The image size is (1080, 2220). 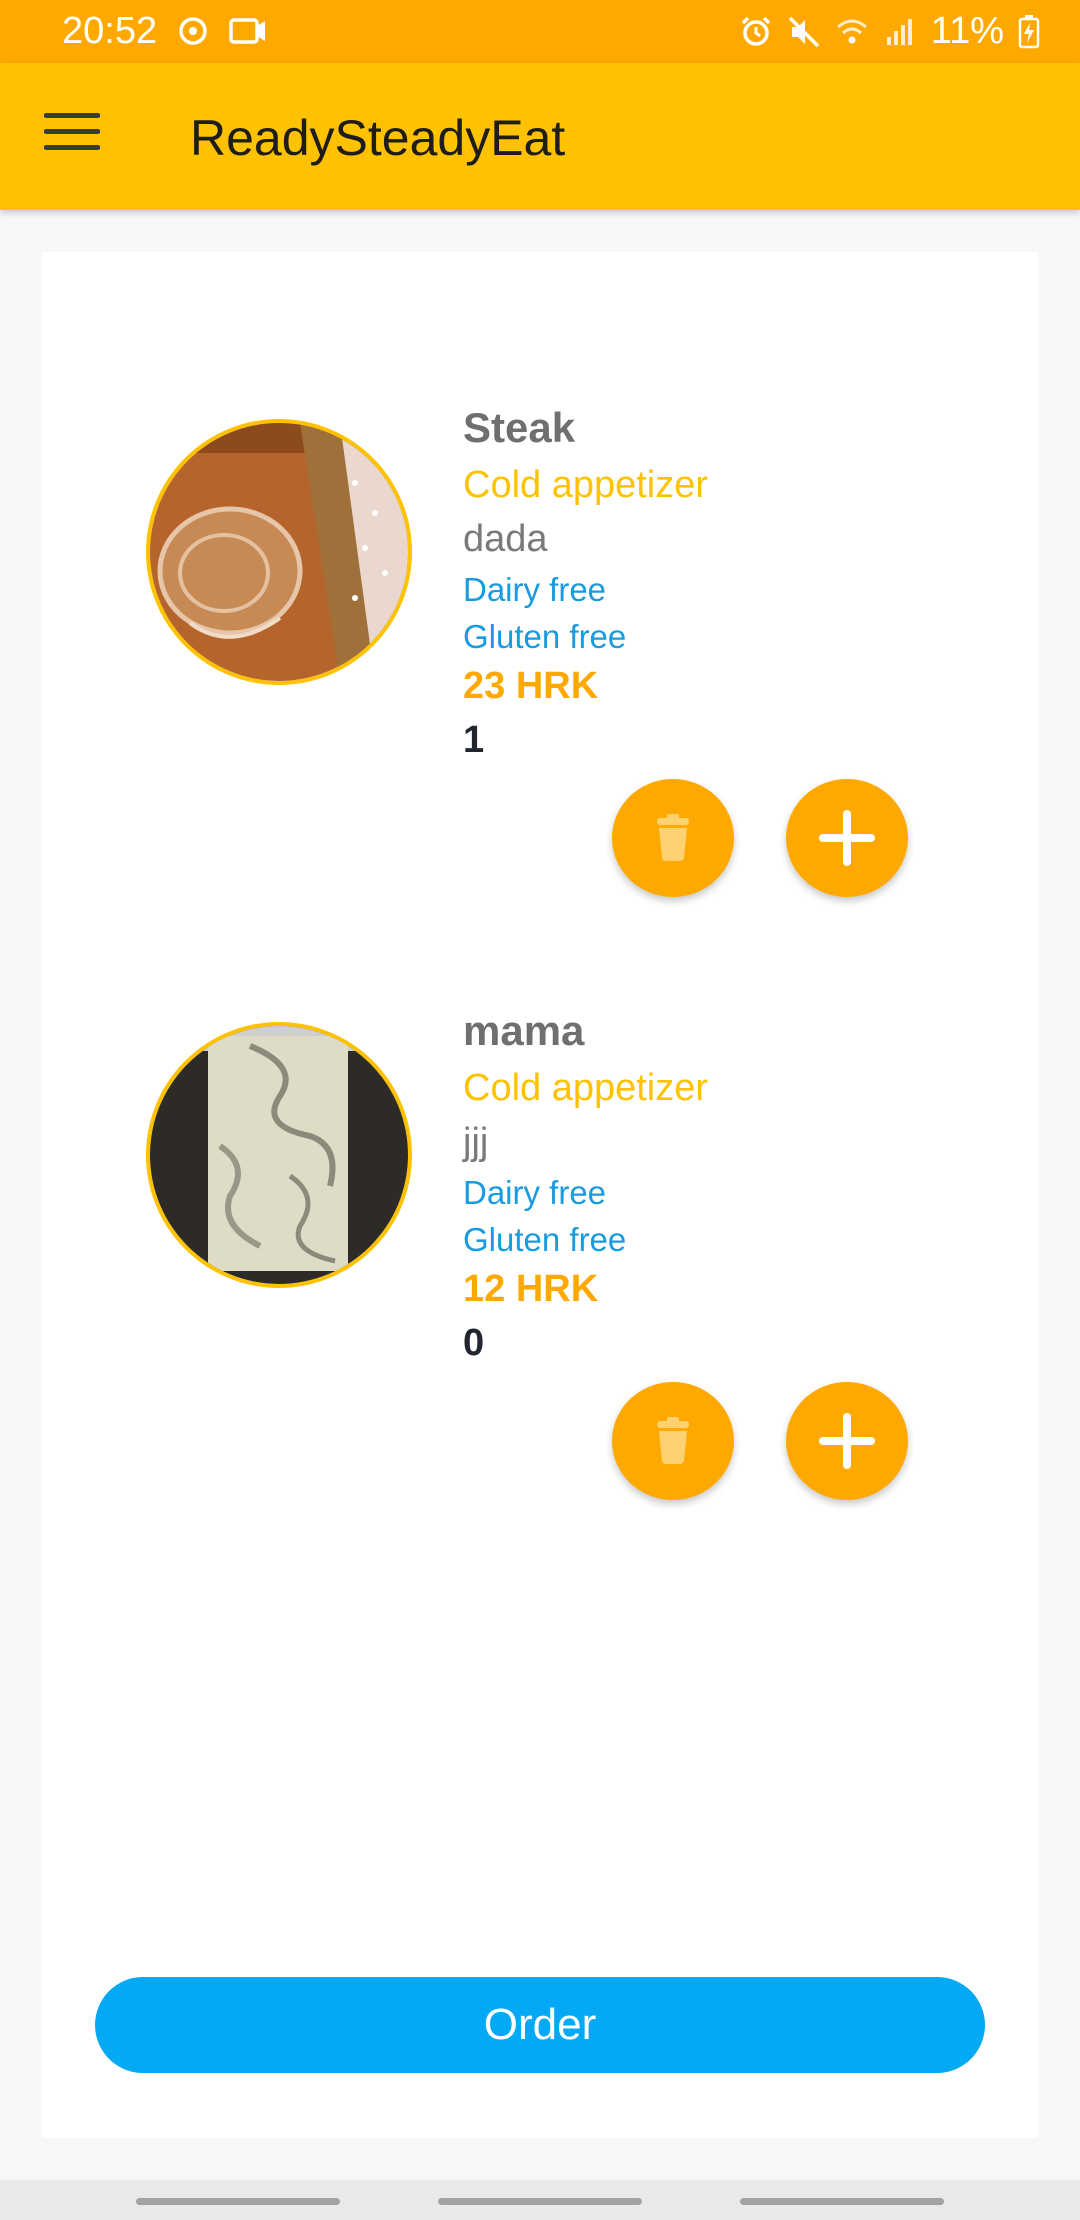 I want to click on sync-icon, so click(x=193, y=31).